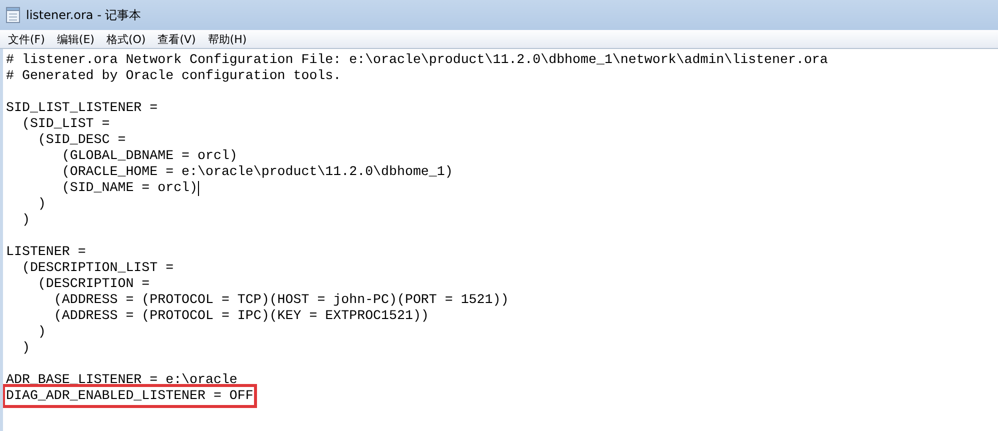  I want to click on code-line: (DESCRIPTION_LIST =, so click(97, 268).